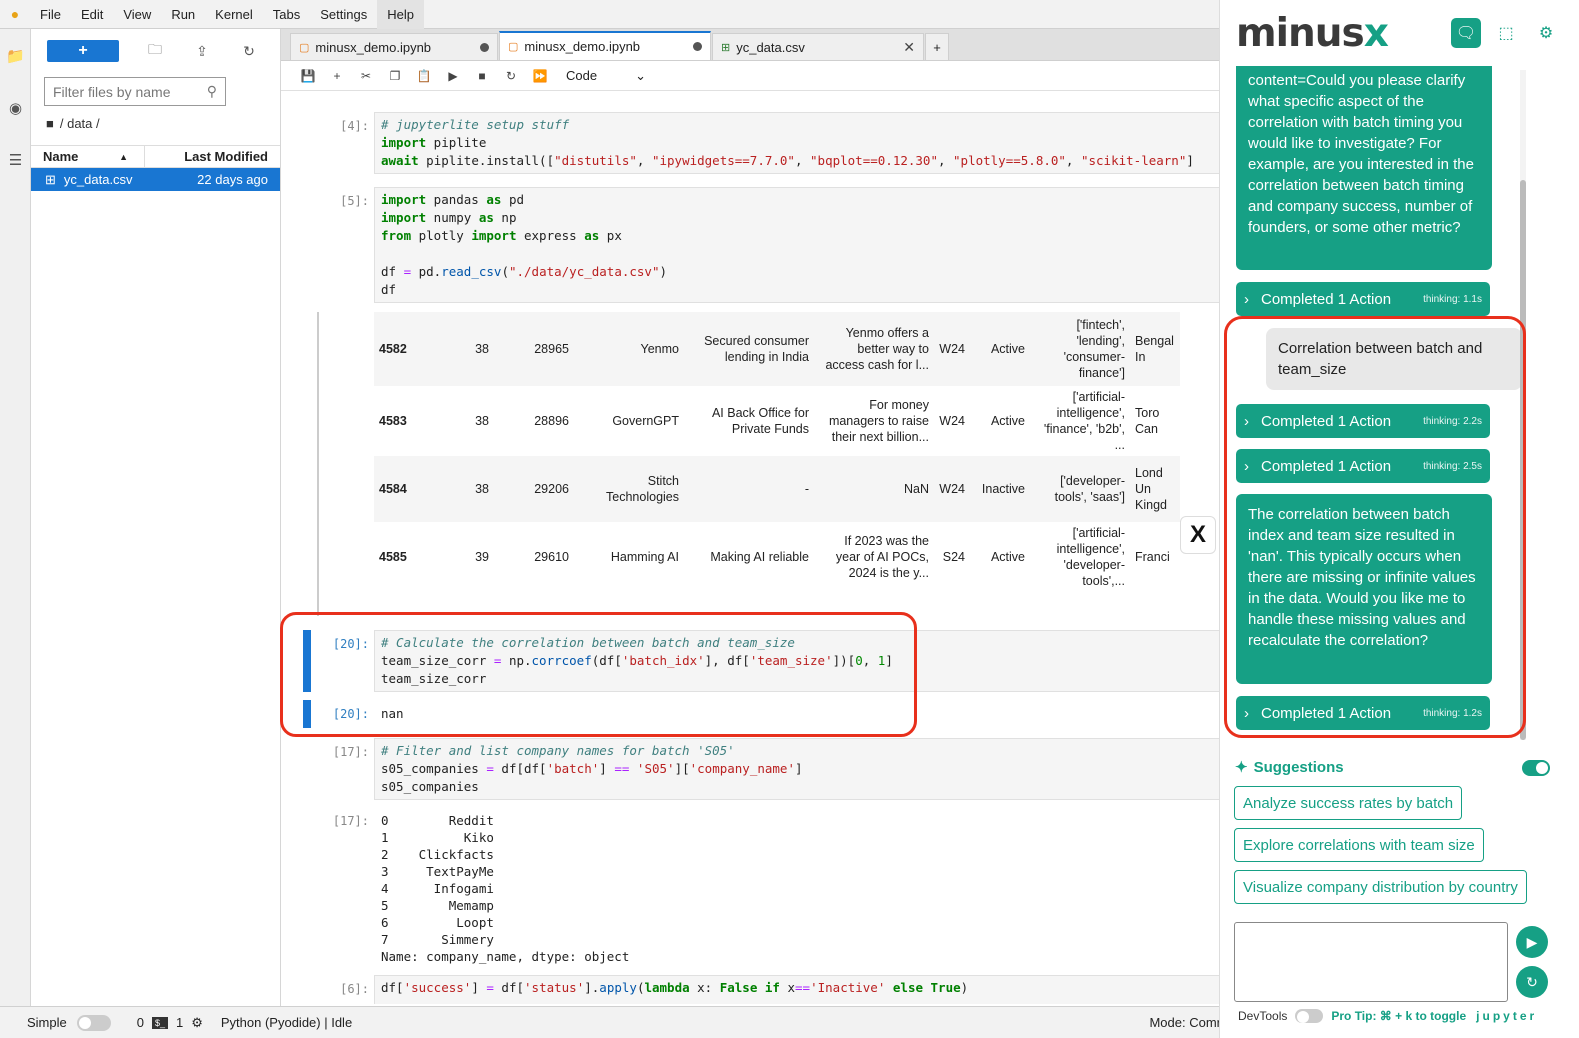 This screenshot has width=1579, height=1038. What do you see at coordinates (1399, 33) in the screenshot?
I see `minusx-header: minusx 🗨 ⬚ ⚙` at bounding box center [1399, 33].